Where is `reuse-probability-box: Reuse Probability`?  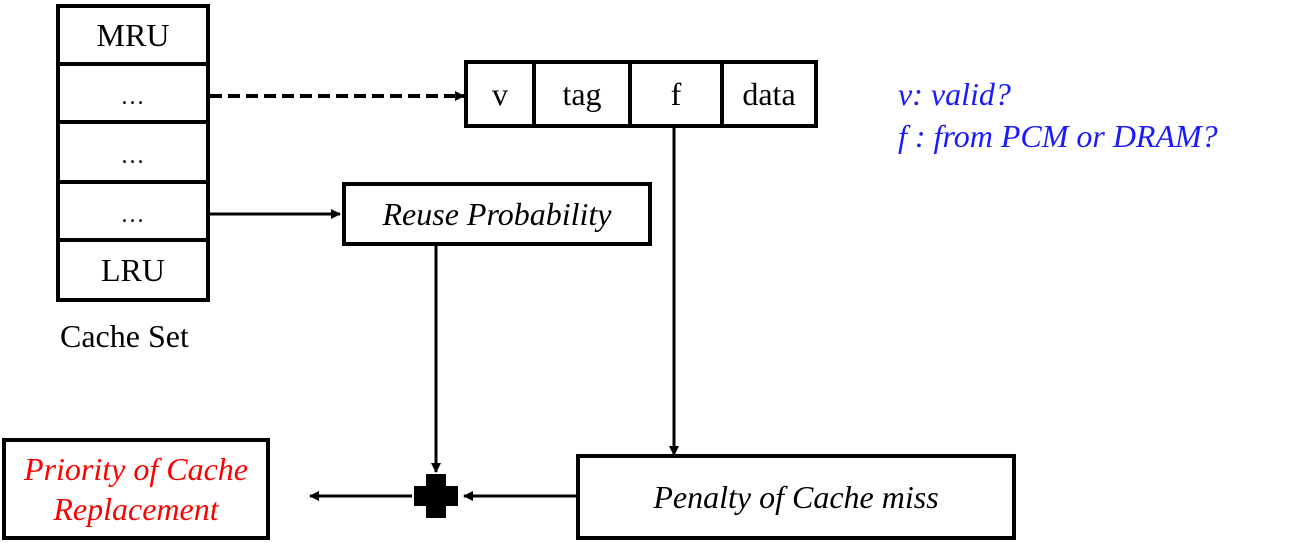 reuse-probability-box: Reuse Probability is located at coordinates (497, 214).